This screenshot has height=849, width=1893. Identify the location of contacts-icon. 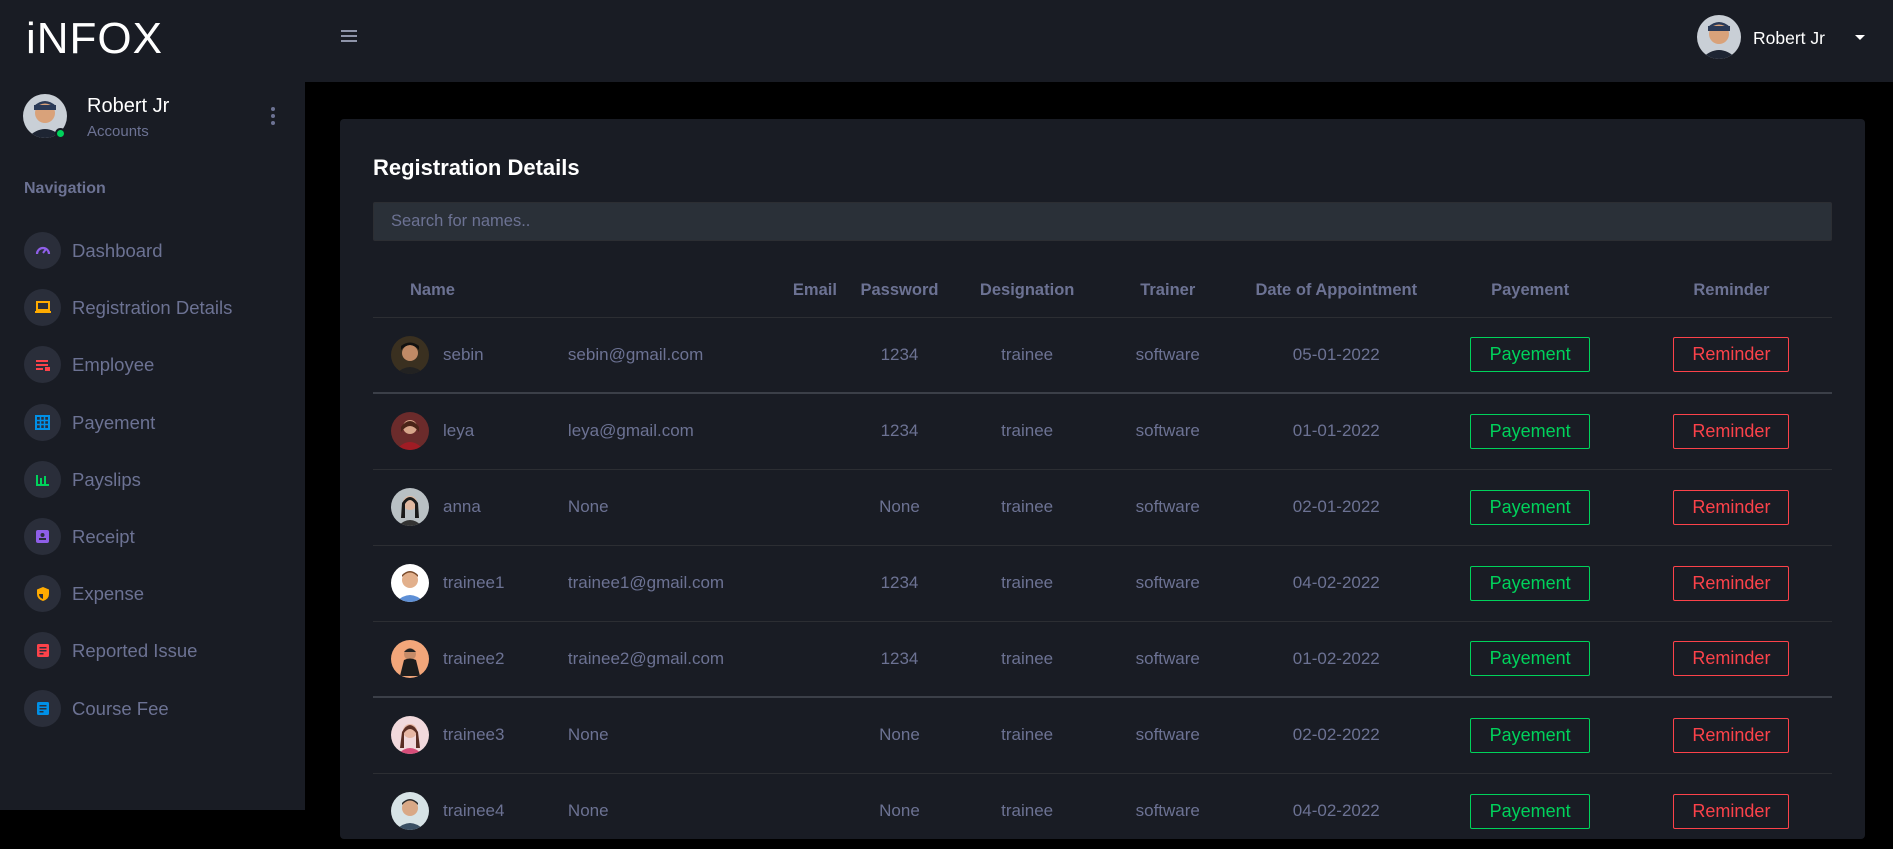
(42, 536).